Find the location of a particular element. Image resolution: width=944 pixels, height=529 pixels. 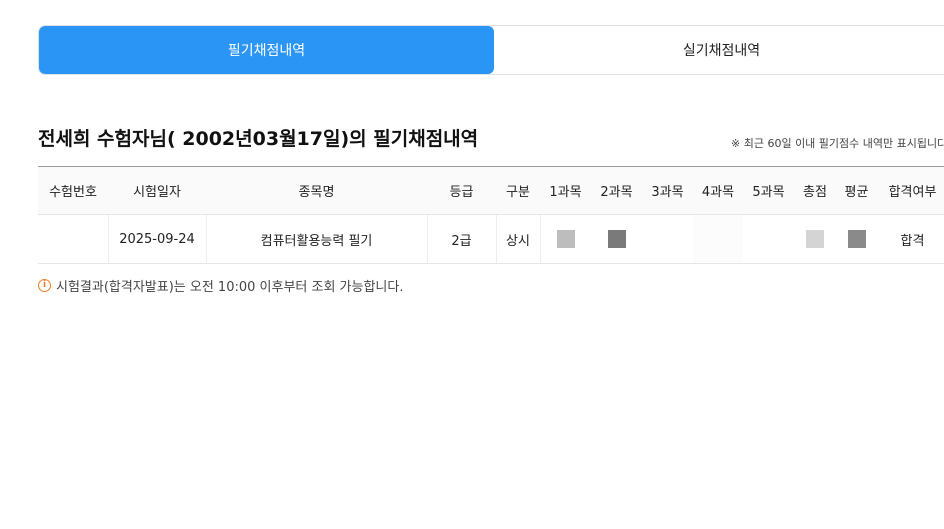

recent-records-notice: ※ 최근 60일 이내 필기점수 내역만 표시됩니다 is located at coordinates (837, 143).